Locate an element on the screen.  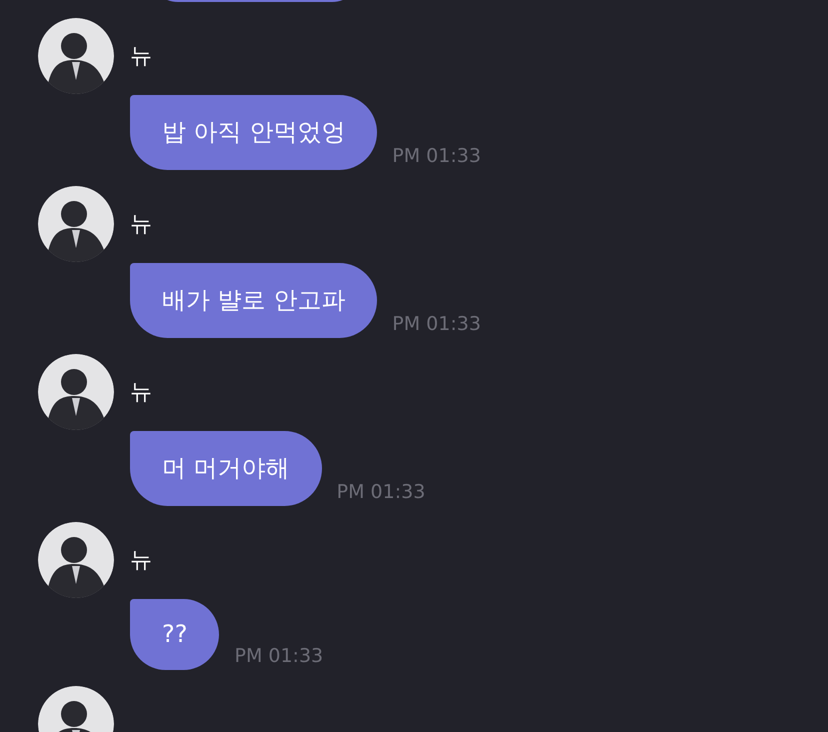
message-bubble: 머 머거야해 is located at coordinates (226, 468).